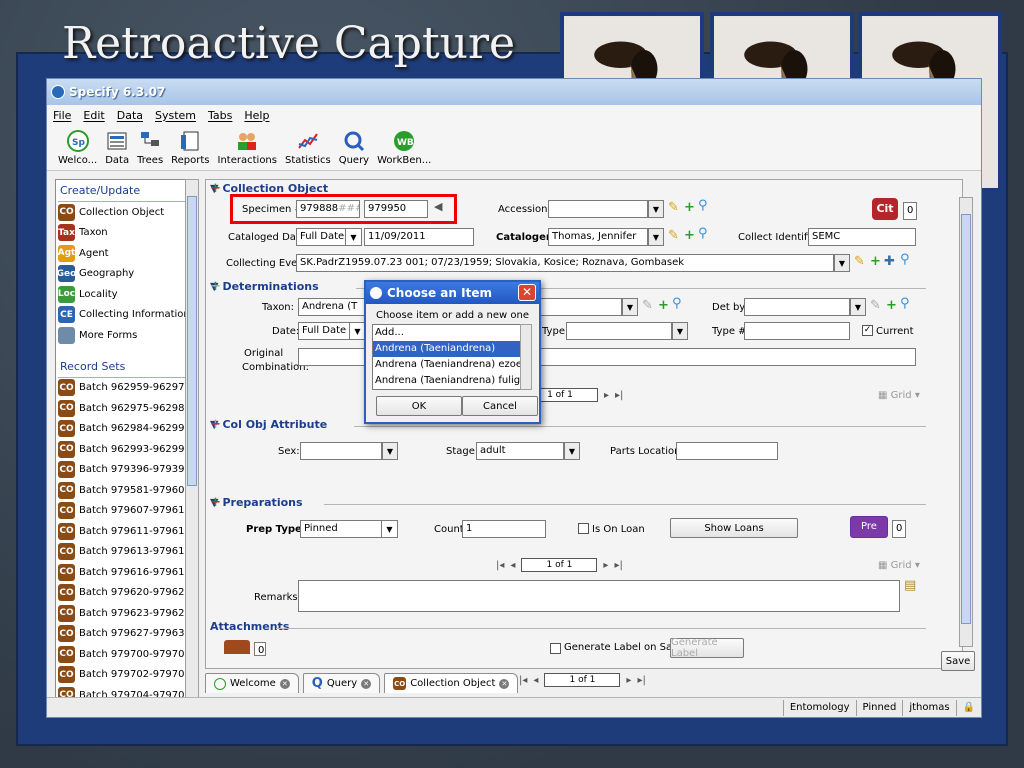 Image resolution: width=1024 pixels, height=768 pixels. I want to click on form-scrollbar, so click(966, 422).